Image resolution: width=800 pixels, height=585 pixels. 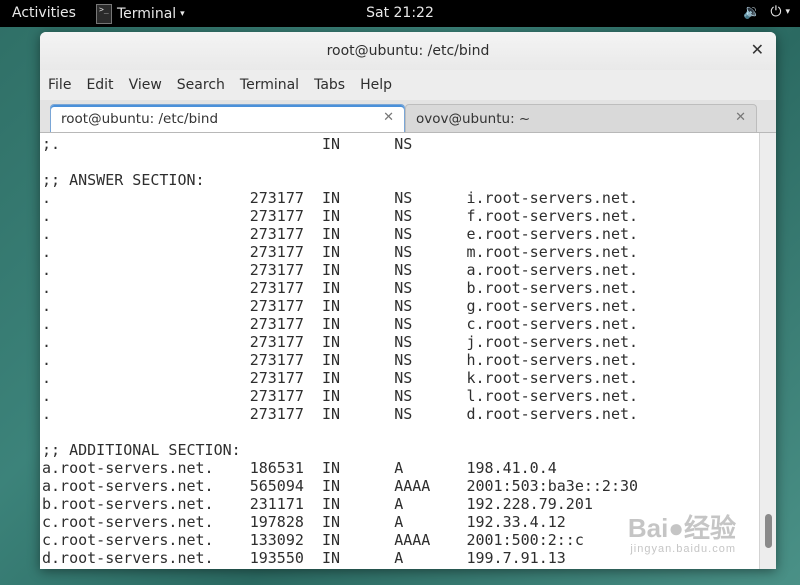 I want to click on watermark-text: Bai●经验, so click(x=681, y=528).